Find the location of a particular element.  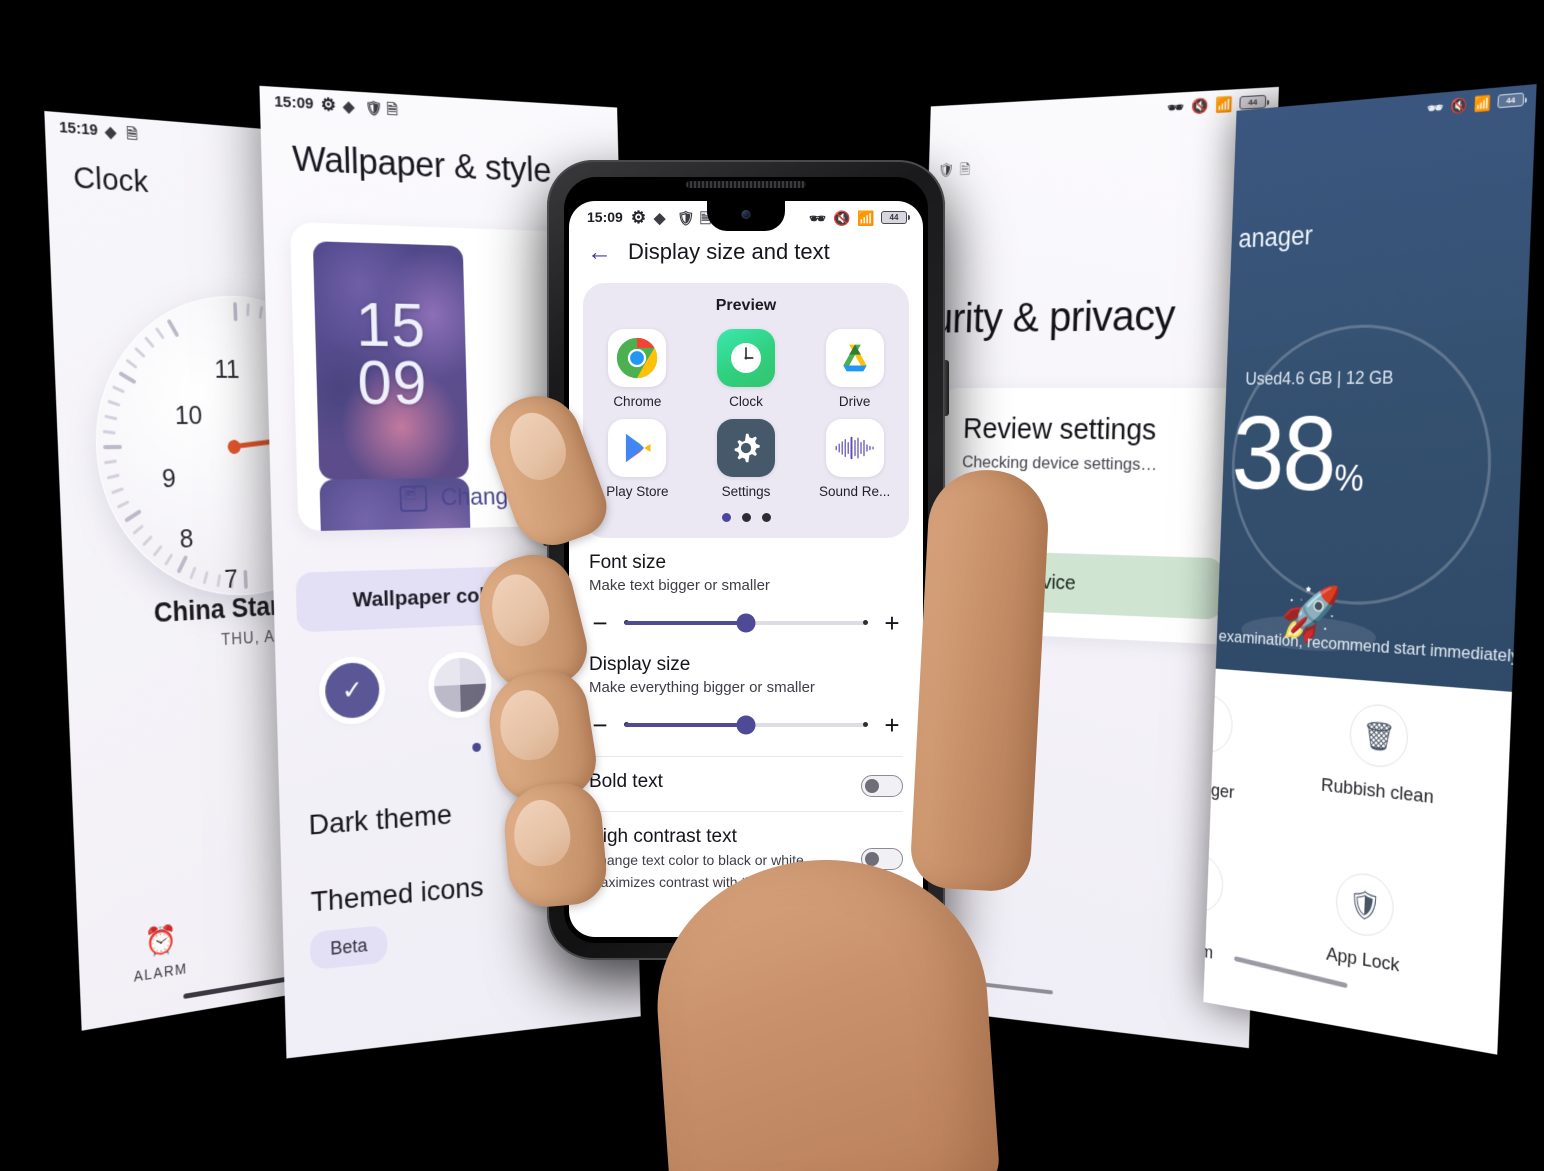

font-size-decrease-button: − is located at coordinates (600, 623).